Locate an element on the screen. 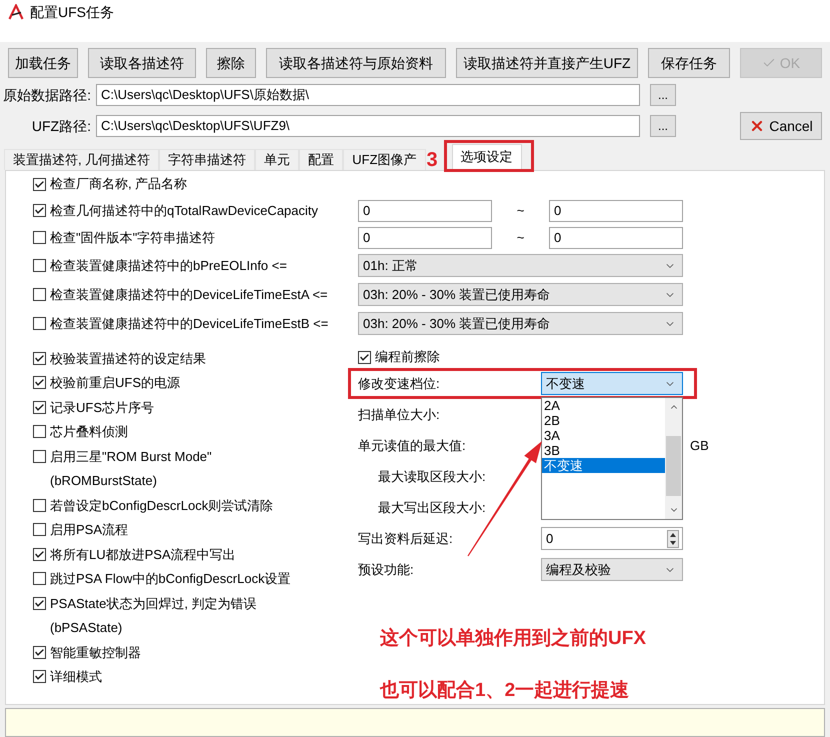  option-label: 校验装置描述符的设定结果 is located at coordinates (128, 359).